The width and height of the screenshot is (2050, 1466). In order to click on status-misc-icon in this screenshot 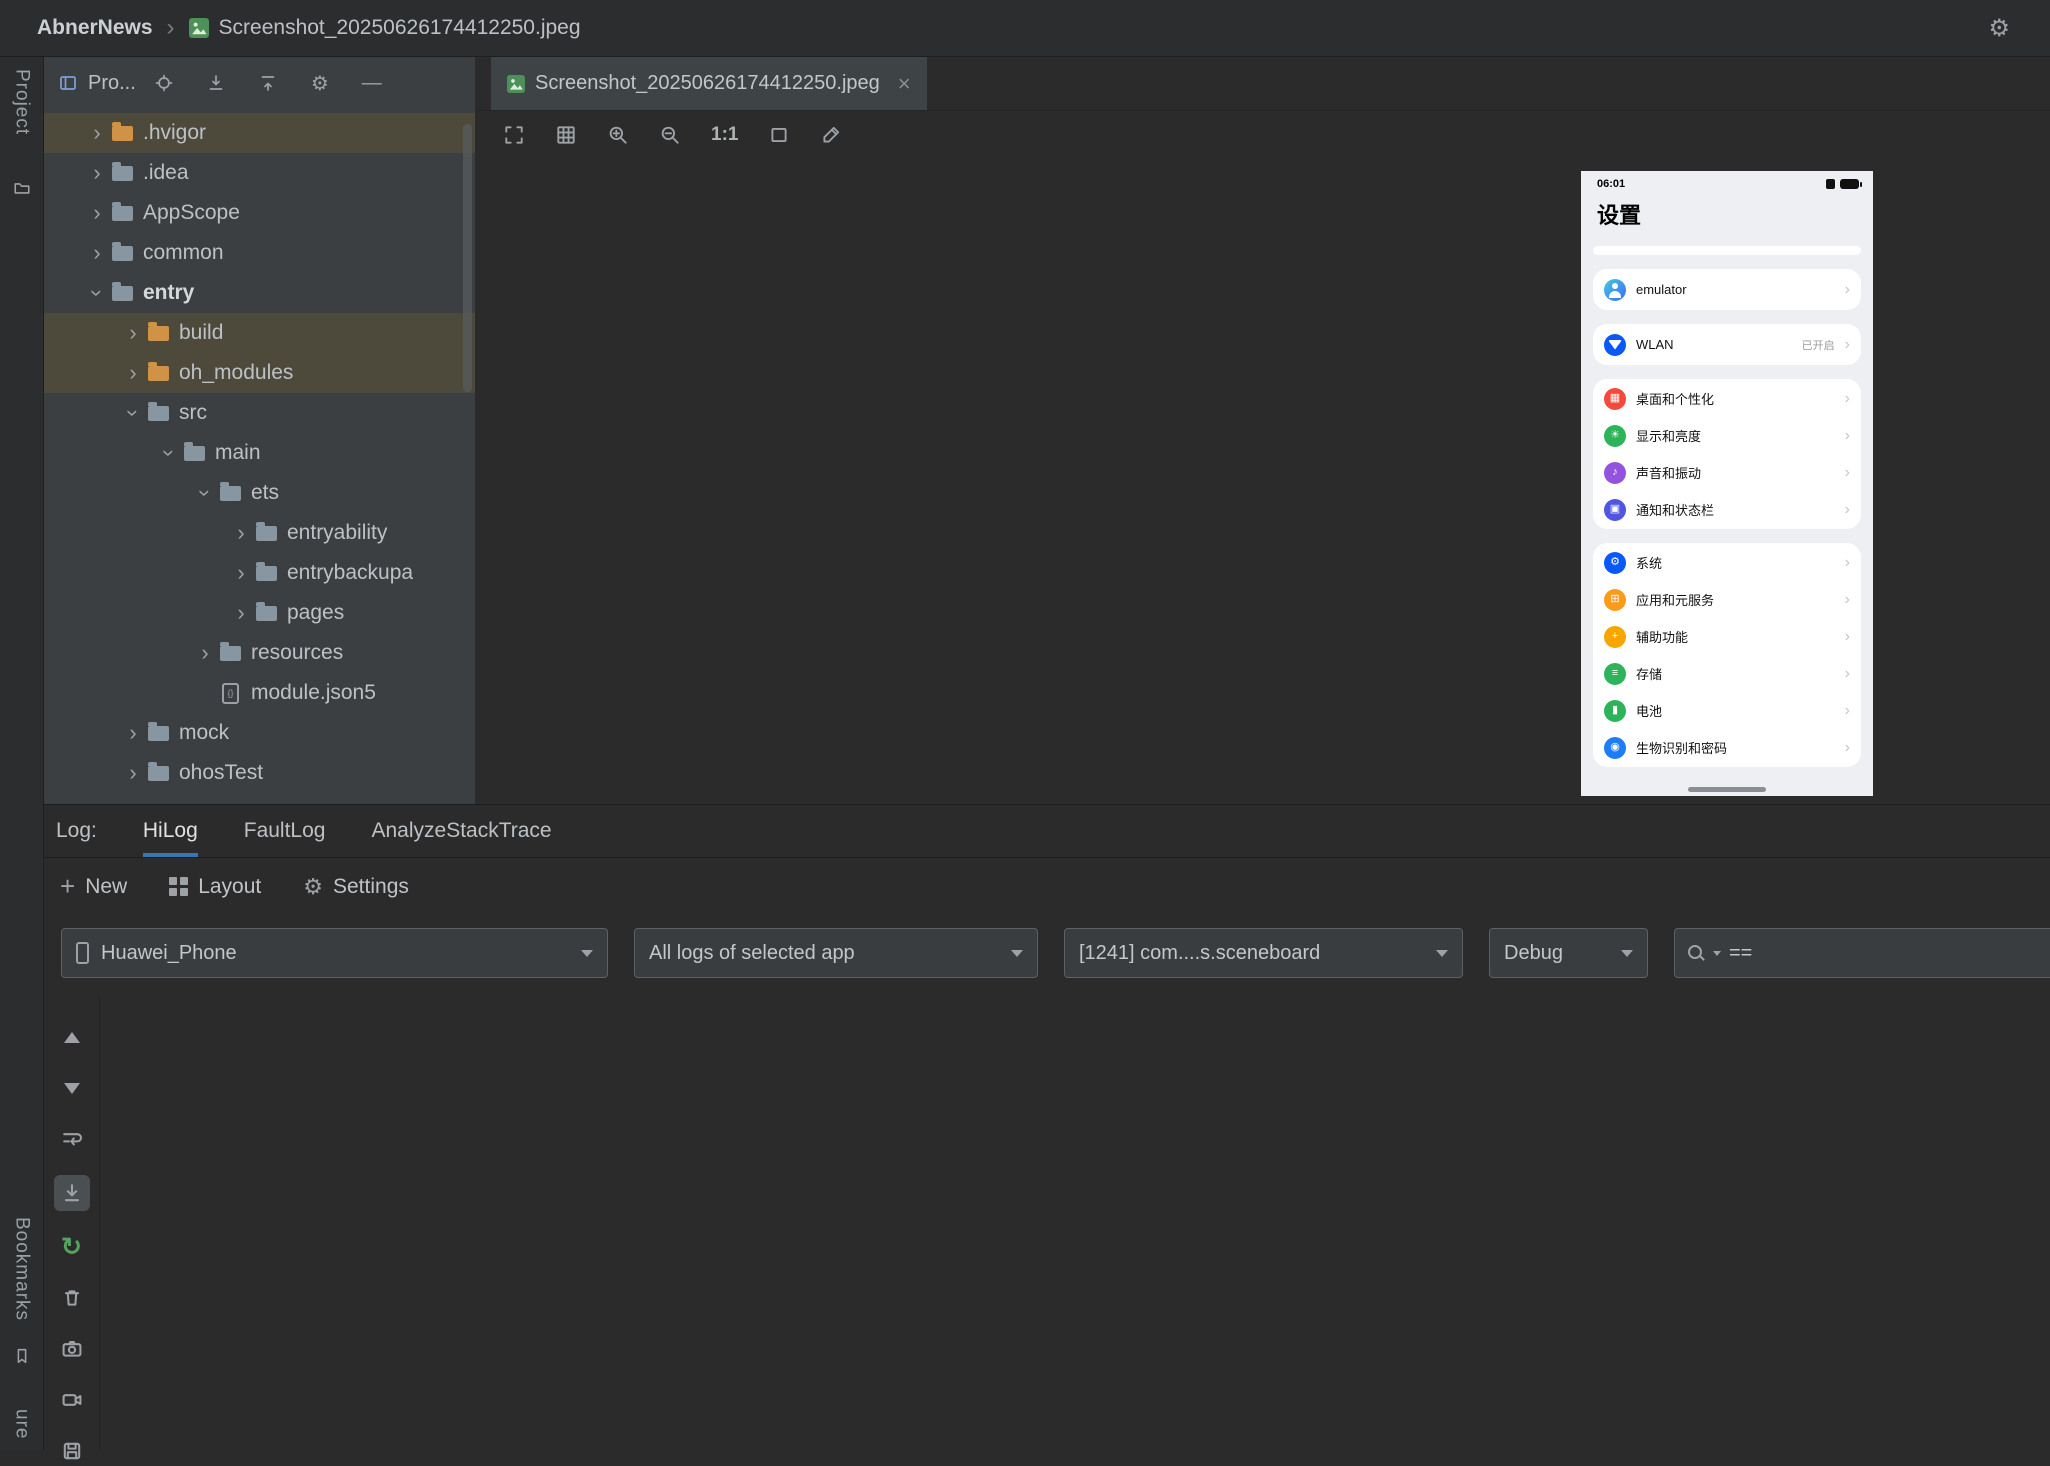, I will do `click(1830, 184)`.